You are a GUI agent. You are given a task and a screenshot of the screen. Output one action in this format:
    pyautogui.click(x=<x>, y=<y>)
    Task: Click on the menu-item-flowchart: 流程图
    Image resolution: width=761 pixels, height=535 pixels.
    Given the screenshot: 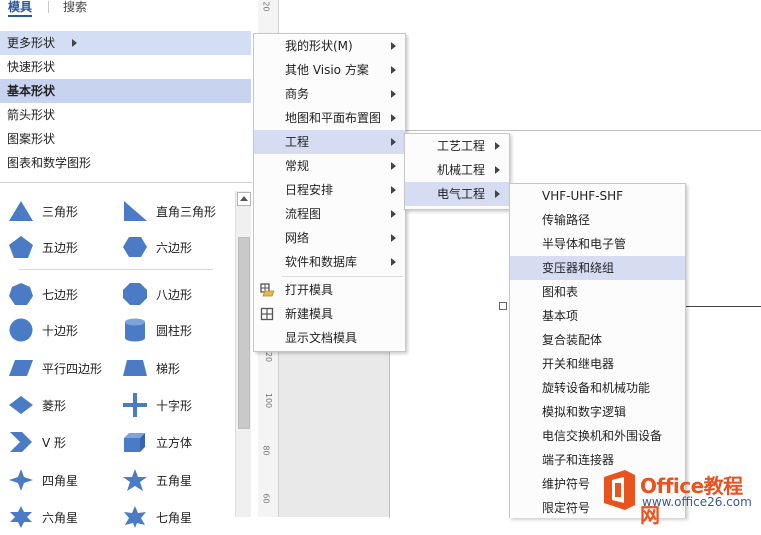 What is the action you would take?
    pyautogui.click(x=329, y=214)
    